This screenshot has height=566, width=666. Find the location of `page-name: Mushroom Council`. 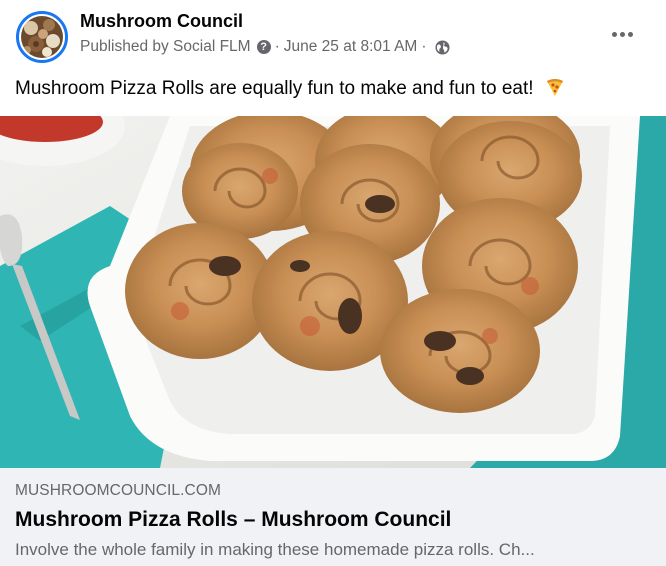

page-name: Mushroom Council is located at coordinates (161, 21).